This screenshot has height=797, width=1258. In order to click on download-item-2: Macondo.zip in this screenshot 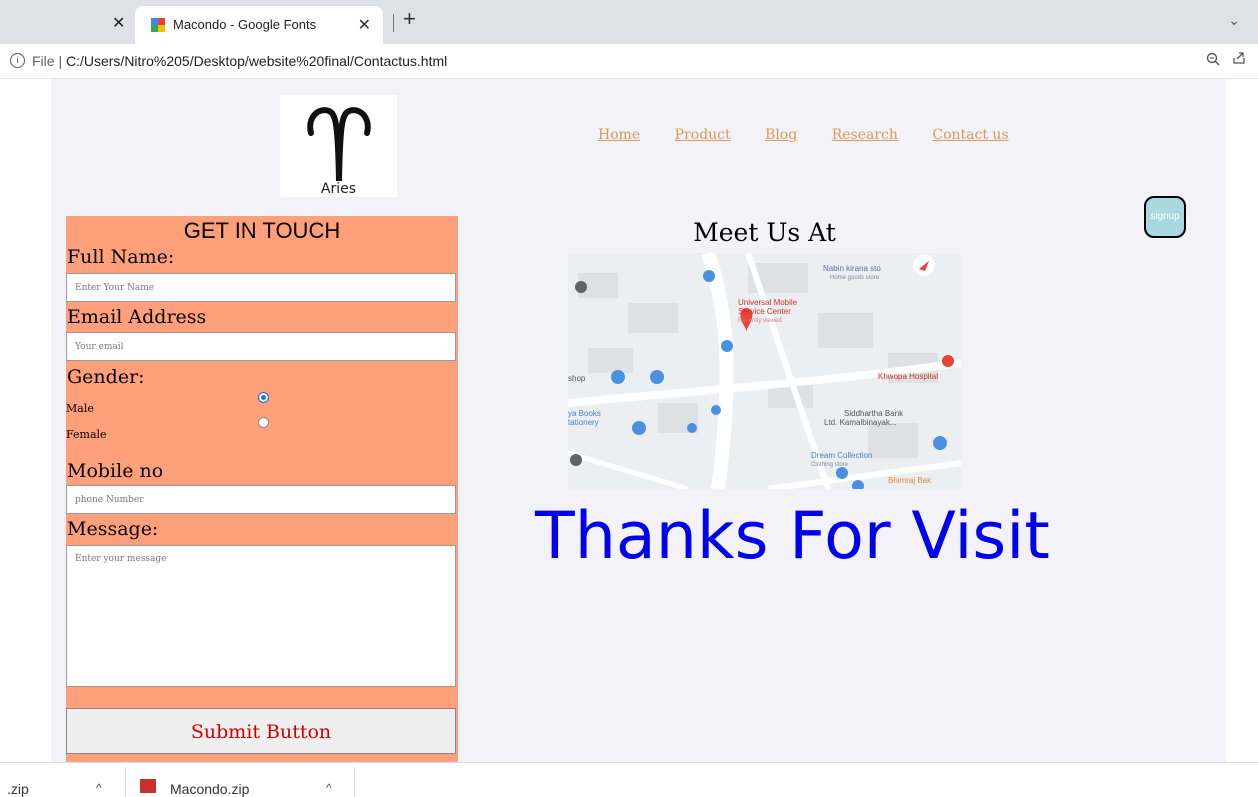, I will do `click(209, 789)`.